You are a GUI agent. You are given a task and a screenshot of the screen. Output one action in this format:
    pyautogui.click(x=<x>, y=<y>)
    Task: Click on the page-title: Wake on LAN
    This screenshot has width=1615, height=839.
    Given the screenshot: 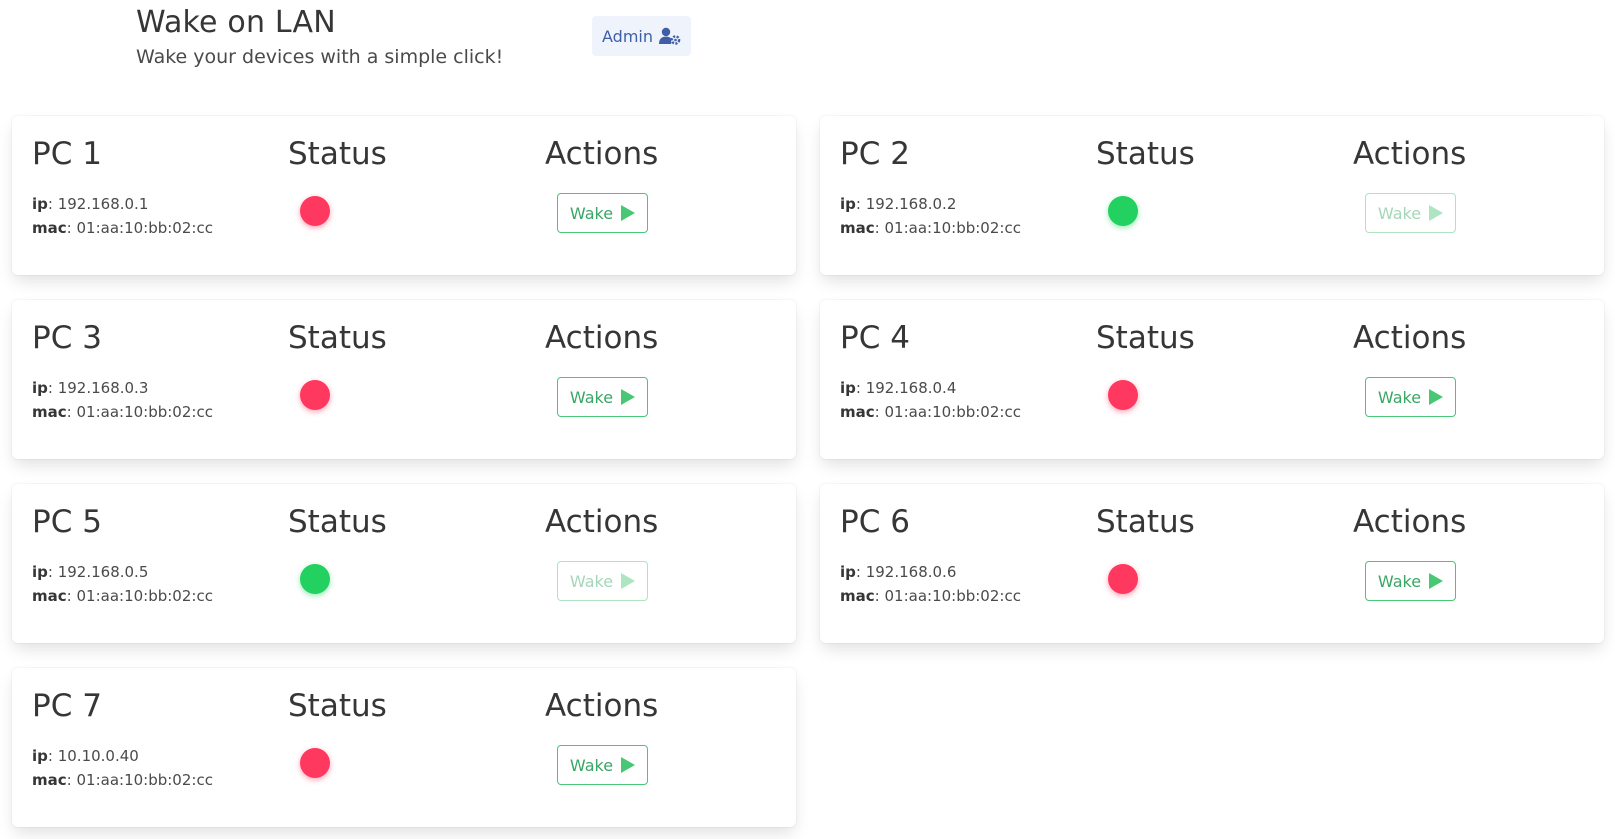 What is the action you would take?
    pyautogui.click(x=236, y=22)
    